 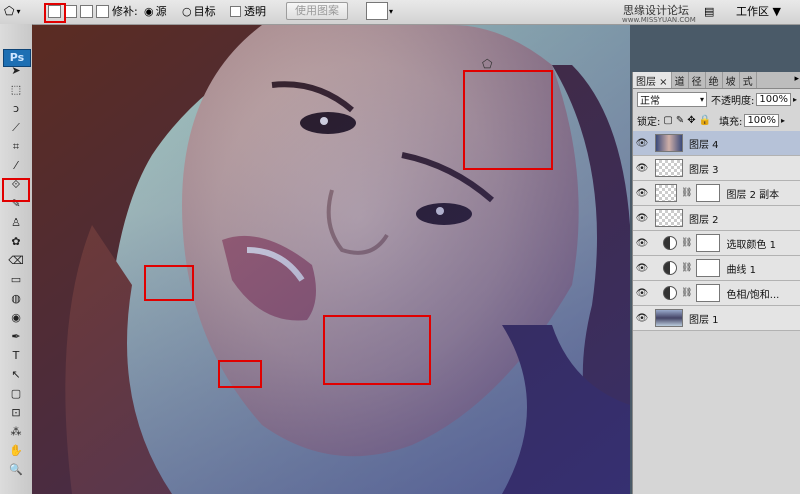 What do you see at coordinates (680, 120) in the screenshot?
I see `lock-paint-icon: ✎` at bounding box center [680, 120].